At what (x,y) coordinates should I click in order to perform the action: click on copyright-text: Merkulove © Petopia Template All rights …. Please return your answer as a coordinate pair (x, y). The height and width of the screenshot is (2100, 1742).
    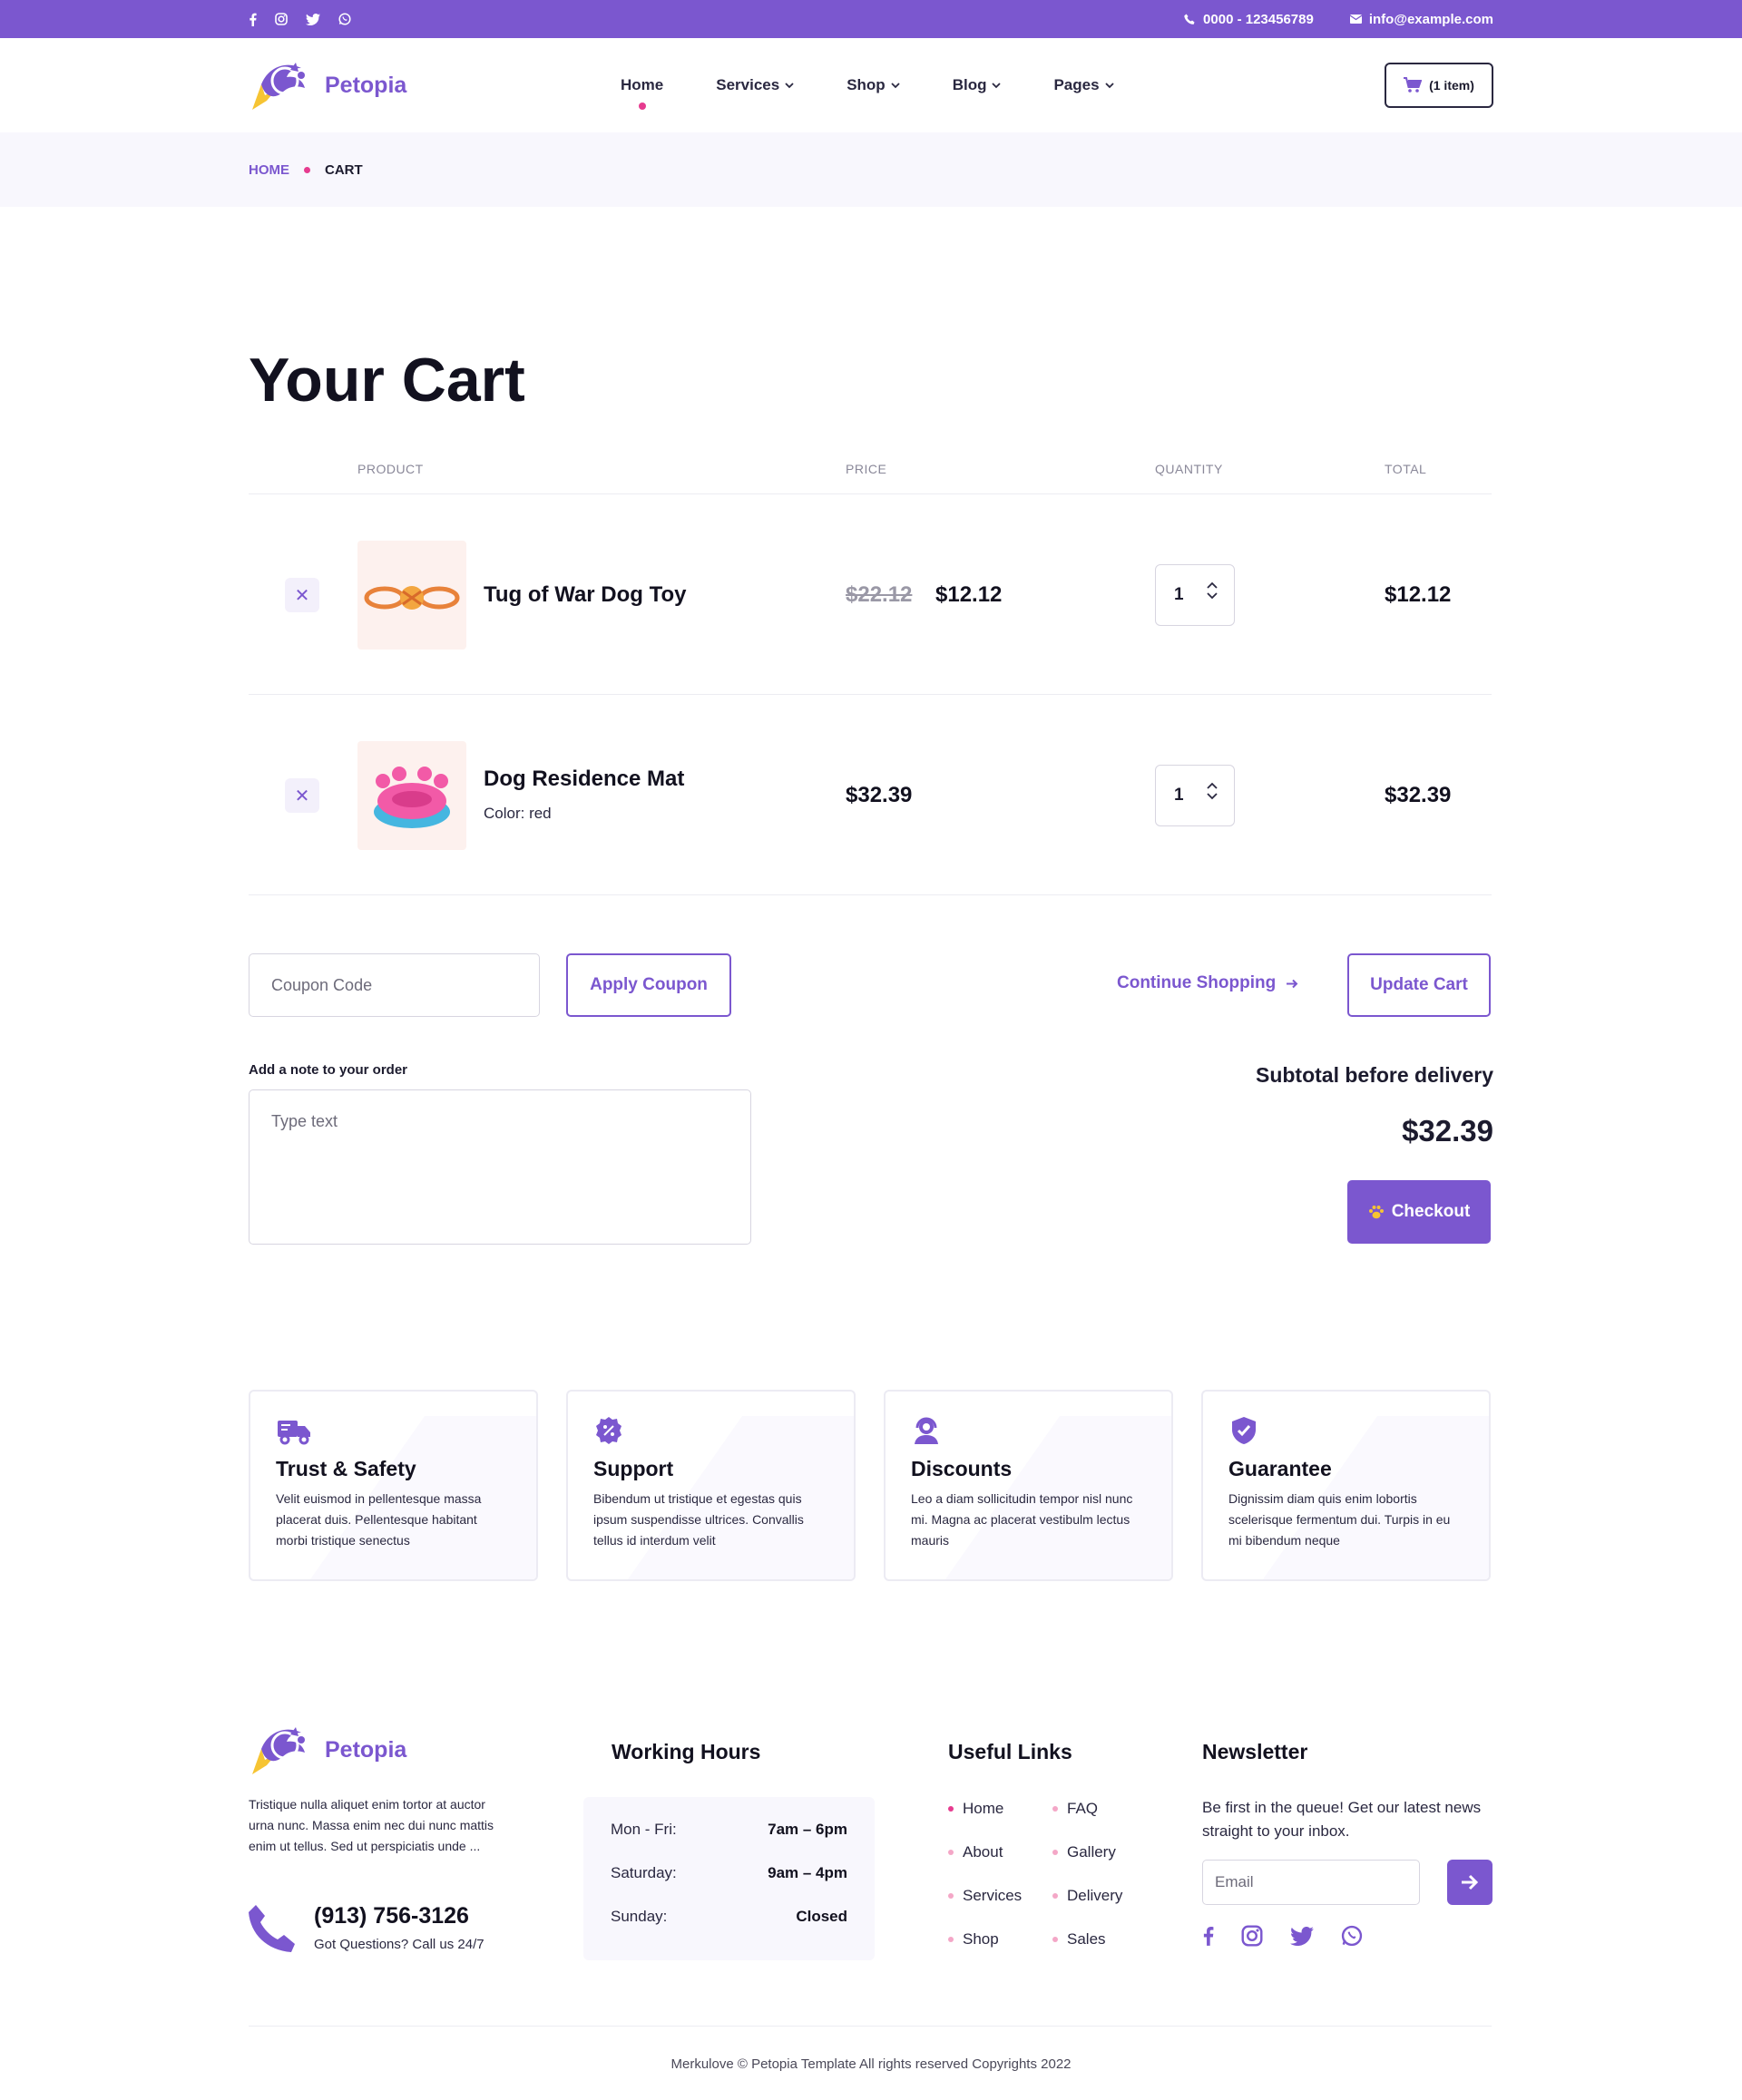
    Looking at the image, I should click on (871, 2064).